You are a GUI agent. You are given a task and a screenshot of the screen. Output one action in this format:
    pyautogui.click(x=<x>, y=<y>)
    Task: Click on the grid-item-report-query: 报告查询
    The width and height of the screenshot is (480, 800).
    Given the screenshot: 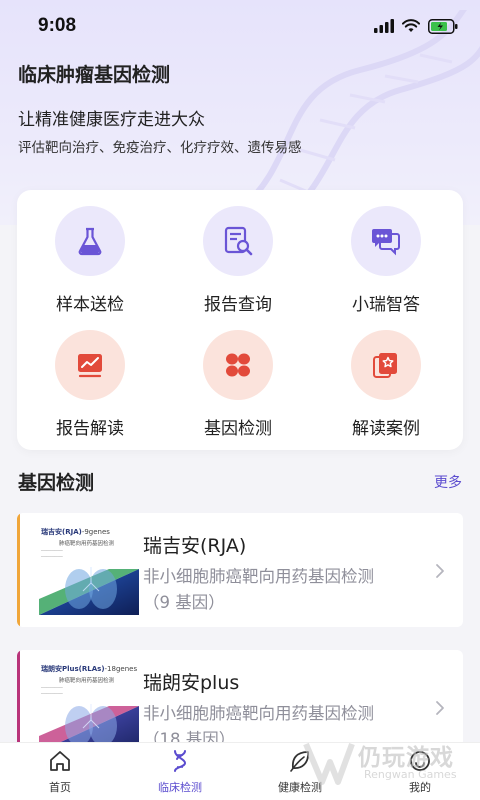 What is the action you would take?
    pyautogui.click(x=238, y=261)
    